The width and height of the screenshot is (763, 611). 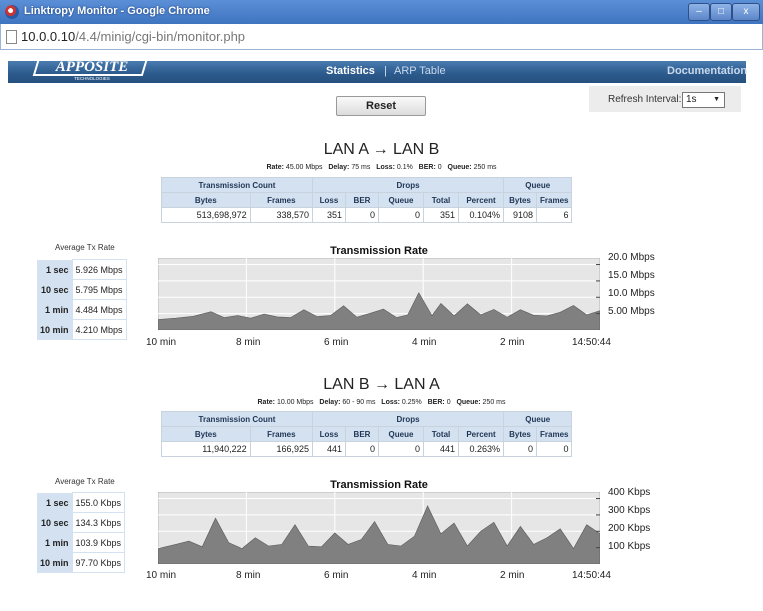 I want to click on delay-label: Delay:, so click(x=339, y=167).